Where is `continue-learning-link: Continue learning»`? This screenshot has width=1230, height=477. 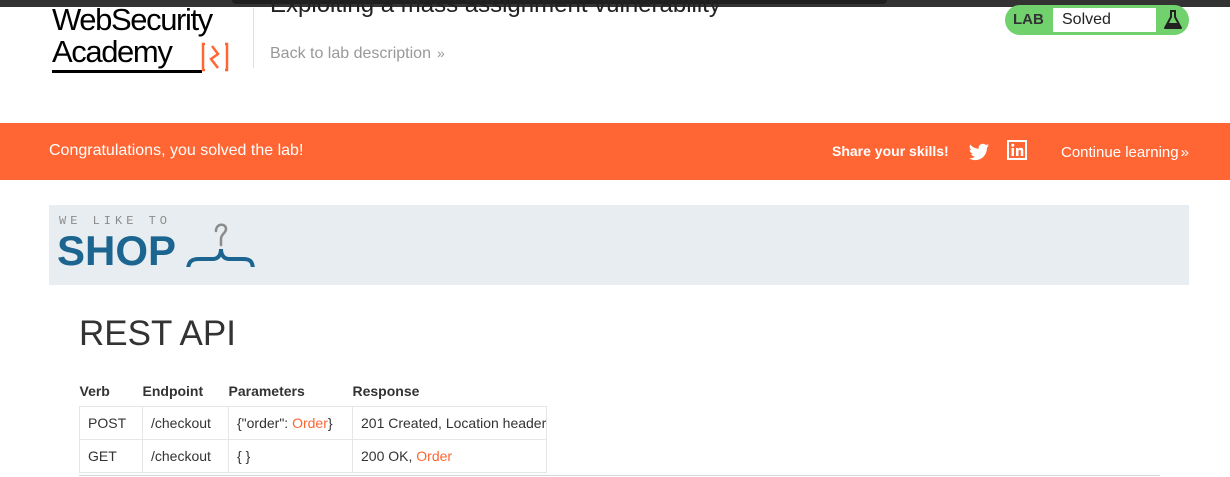
continue-learning-link: Continue learning» is located at coordinates (1125, 152).